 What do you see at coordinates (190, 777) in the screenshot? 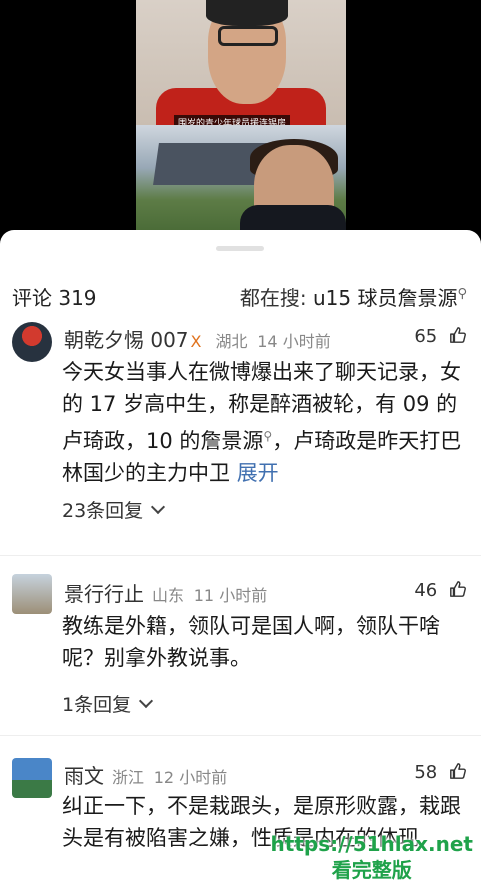
I see `timestamp: 12 小时前` at bounding box center [190, 777].